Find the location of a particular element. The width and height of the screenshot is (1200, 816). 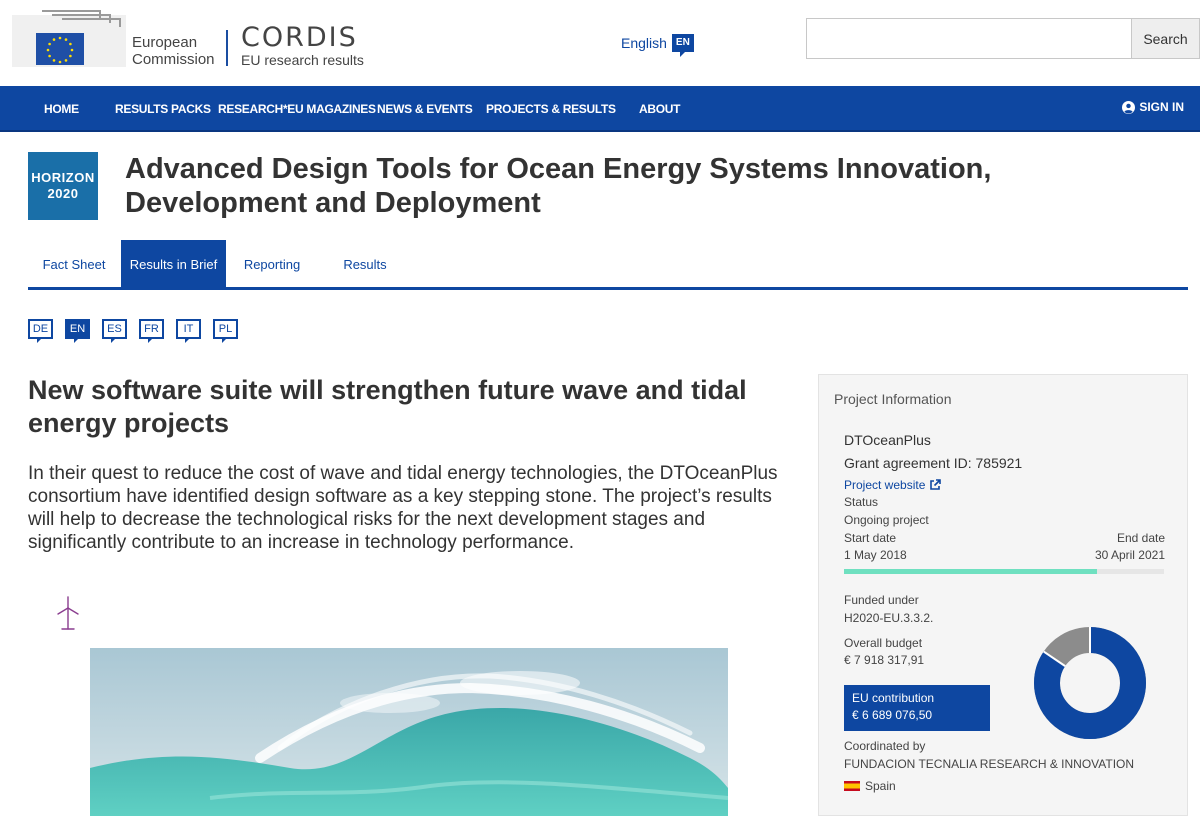

nav-news-events: NEWS & EVENTS is located at coordinates (425, 109).